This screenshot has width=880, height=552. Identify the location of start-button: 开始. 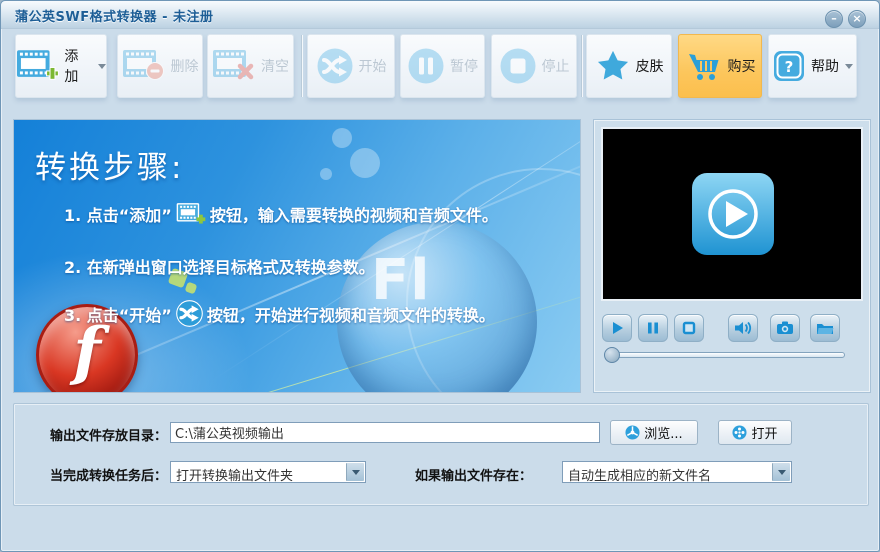
(351, 66).